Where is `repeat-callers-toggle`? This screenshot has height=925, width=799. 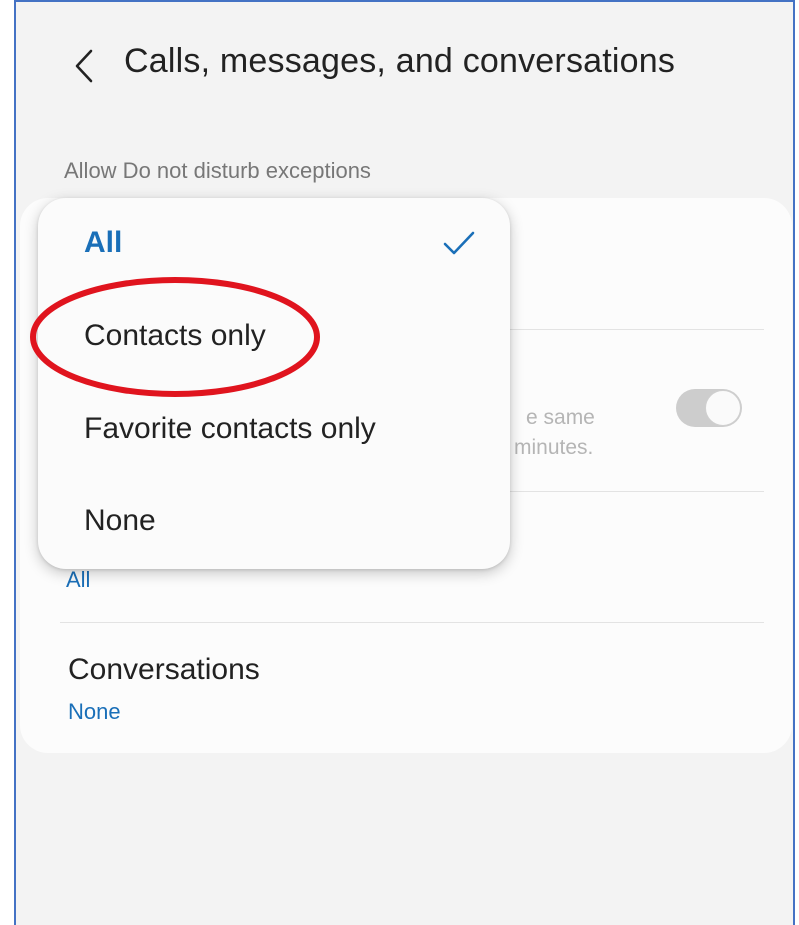 repeat-callers-toggle is located at coordinates (709, 408).